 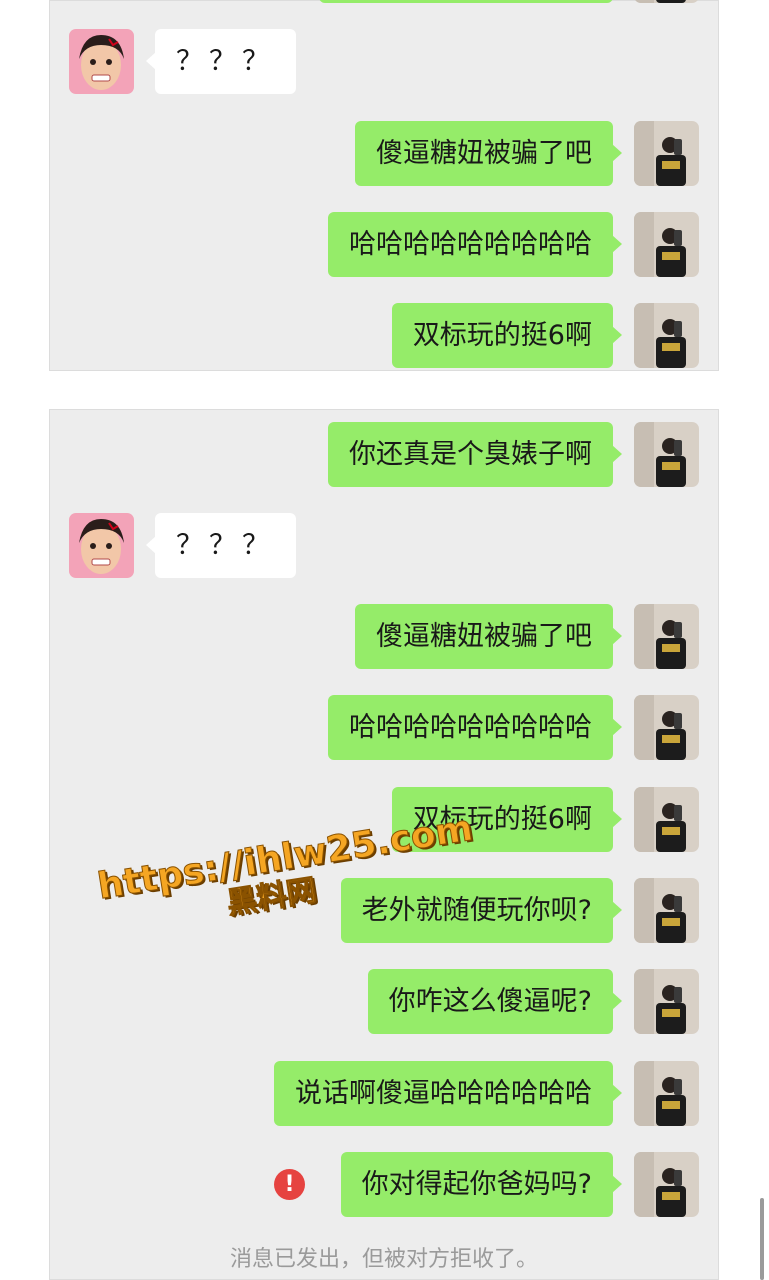 I want to click on message-bubble: 你对得起你爸妈吗?, so click(x=481, y=1184).